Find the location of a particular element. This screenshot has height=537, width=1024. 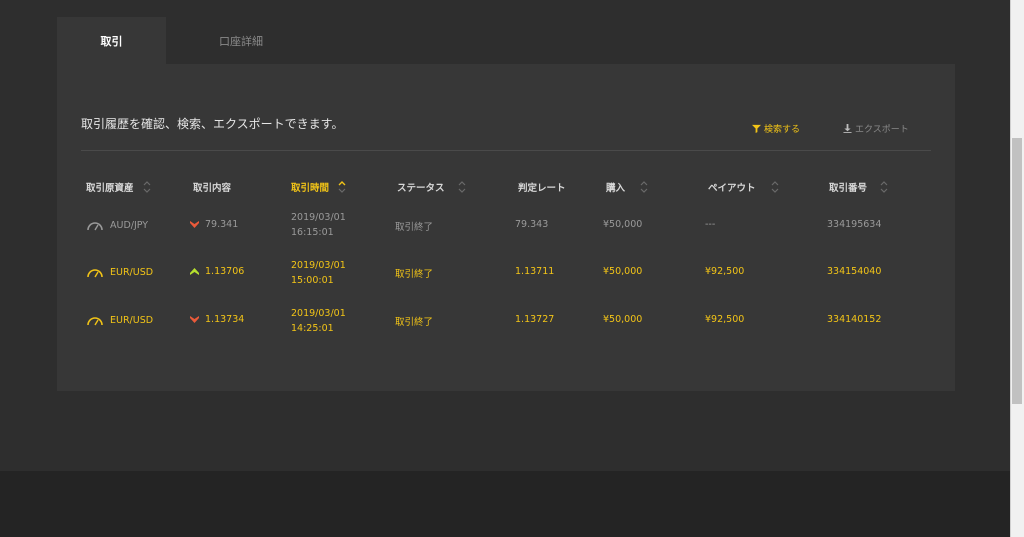

time-cell: 2019/03/01 14:25:01 is located at coordinates (318, 321).